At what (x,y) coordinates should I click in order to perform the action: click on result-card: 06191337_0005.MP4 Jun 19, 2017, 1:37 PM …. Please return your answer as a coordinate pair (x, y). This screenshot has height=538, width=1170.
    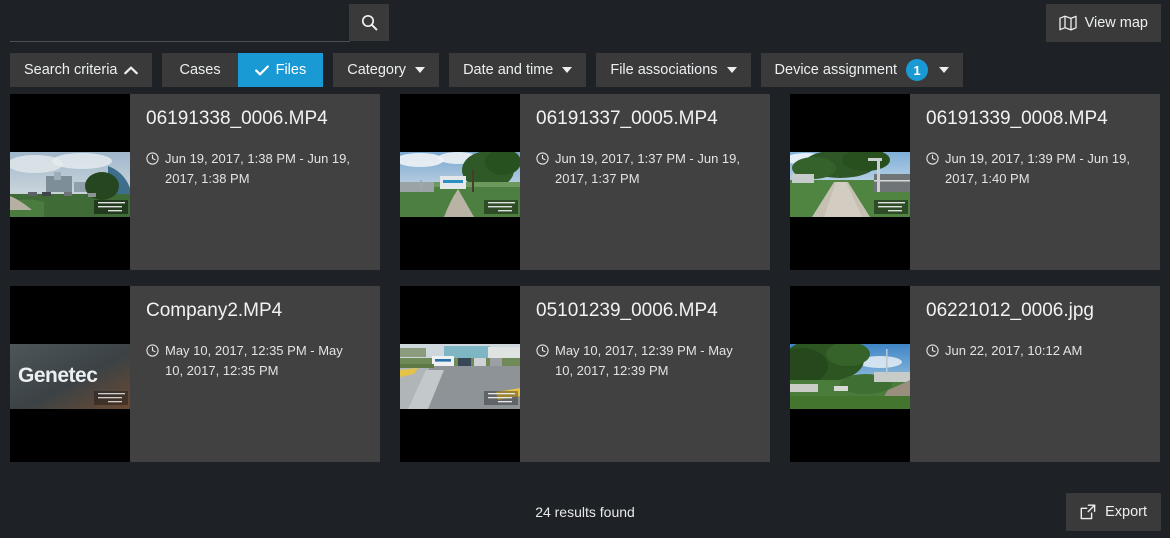
    Looking at the image, I should click on (585, 182).